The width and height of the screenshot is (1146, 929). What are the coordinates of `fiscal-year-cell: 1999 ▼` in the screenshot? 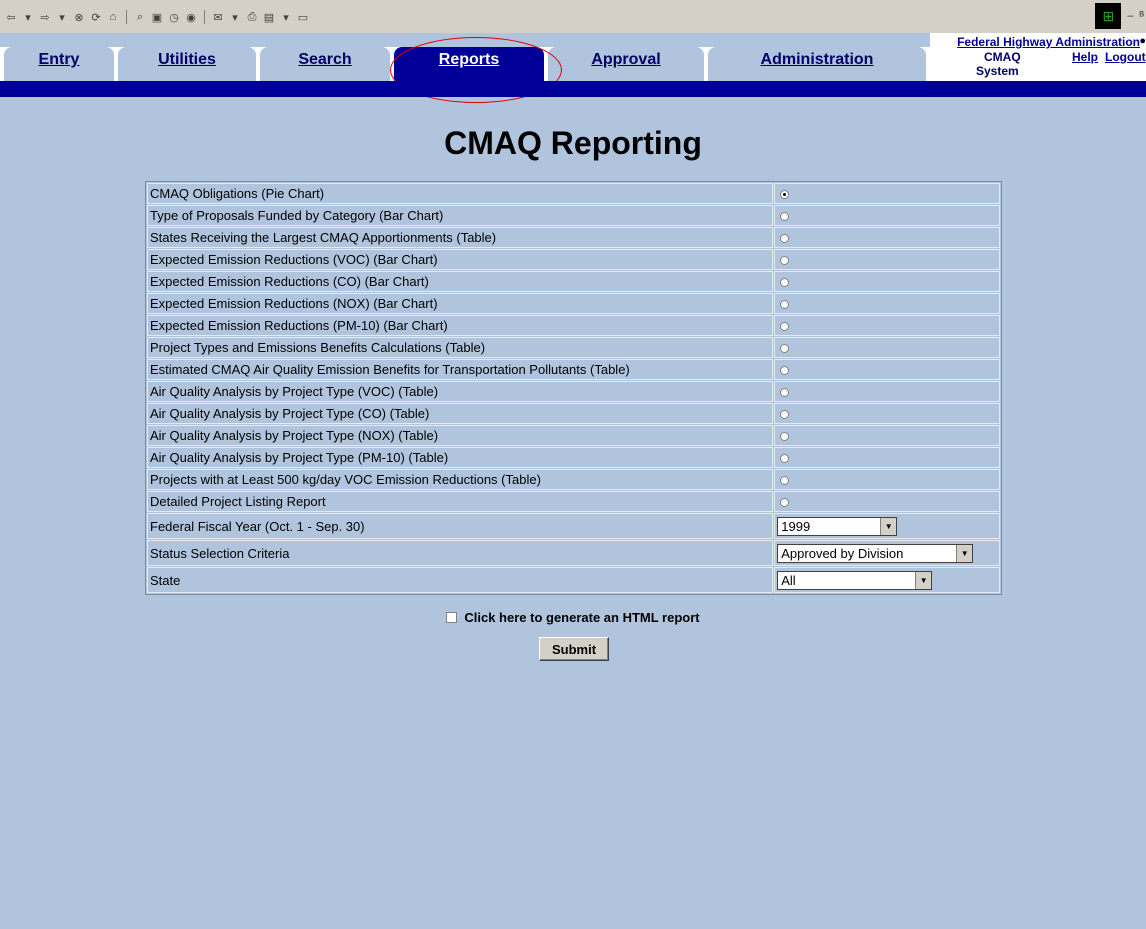 It's located at (887, 526).